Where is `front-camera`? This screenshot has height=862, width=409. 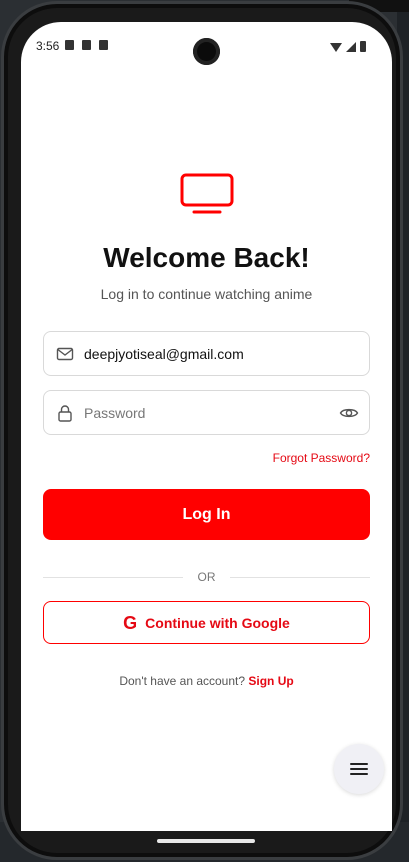 front-camera is located at coordinates (206, 51).